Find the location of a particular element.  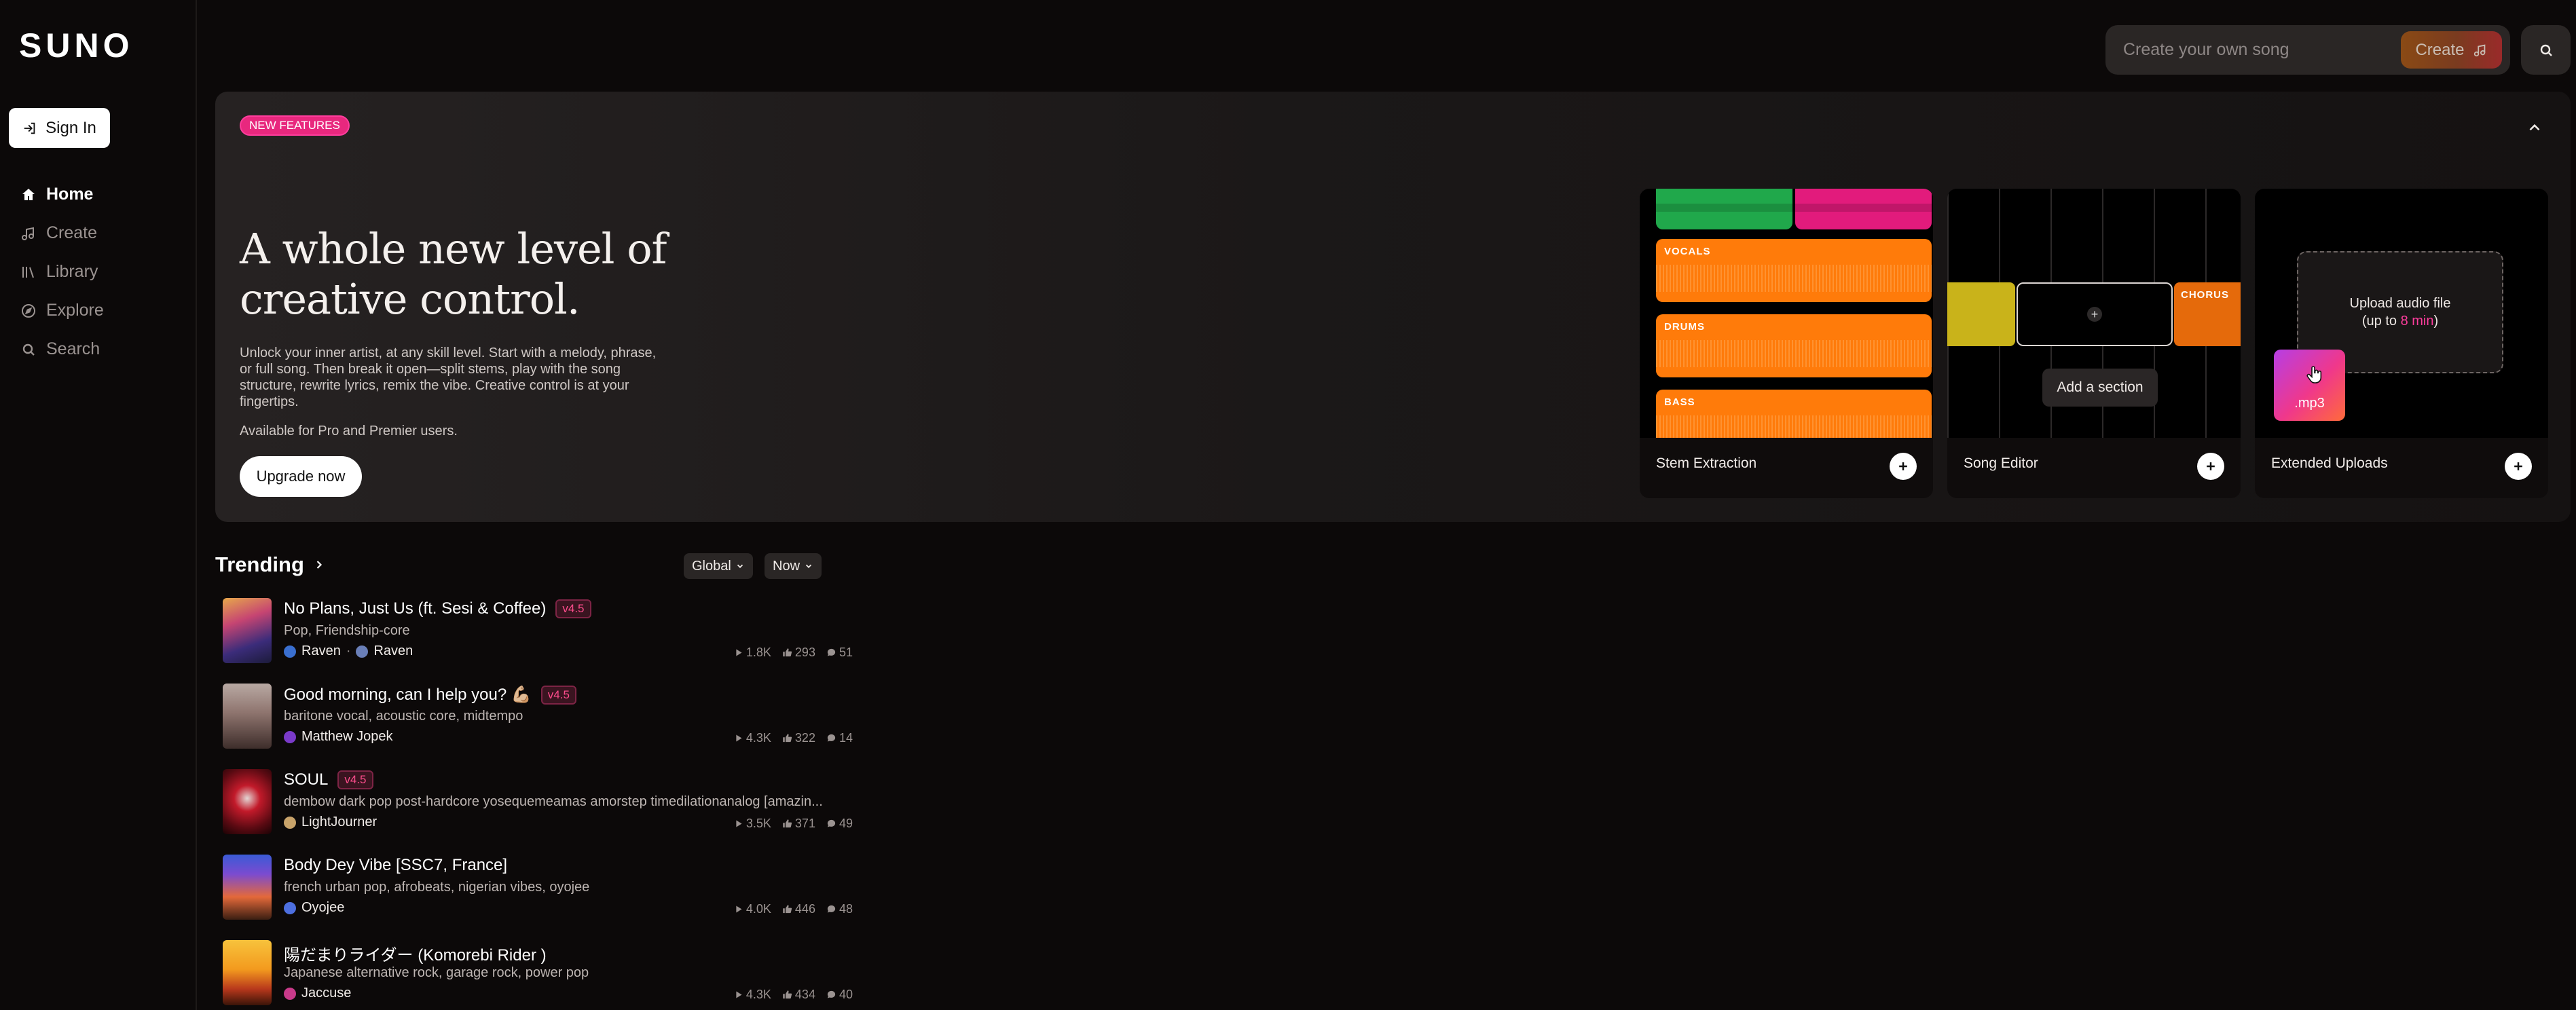

extended-uploads-art: Upload audio file (up to 8 min) .mp3 is located at coordinates (2401, 313).